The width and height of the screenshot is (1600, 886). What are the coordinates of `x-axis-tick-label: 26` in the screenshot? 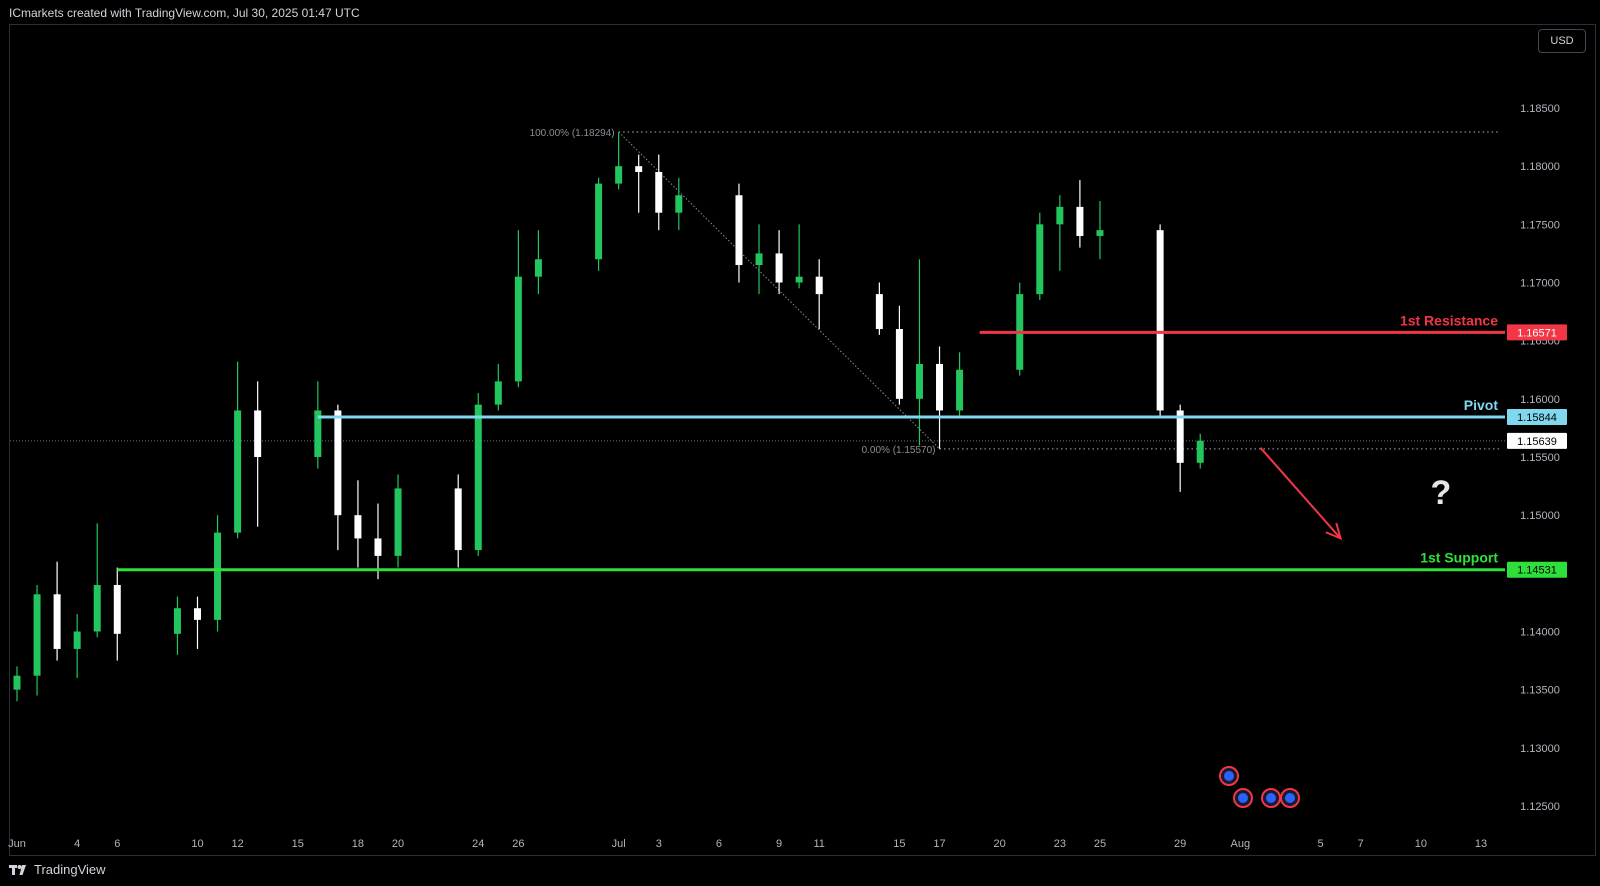 It's located at (518, 844).